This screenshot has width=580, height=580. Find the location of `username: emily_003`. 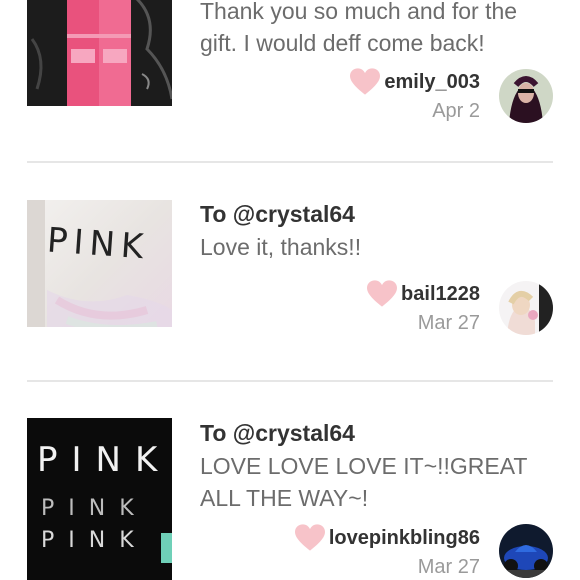

username: emily_003 is located at coordinates (432, 82).